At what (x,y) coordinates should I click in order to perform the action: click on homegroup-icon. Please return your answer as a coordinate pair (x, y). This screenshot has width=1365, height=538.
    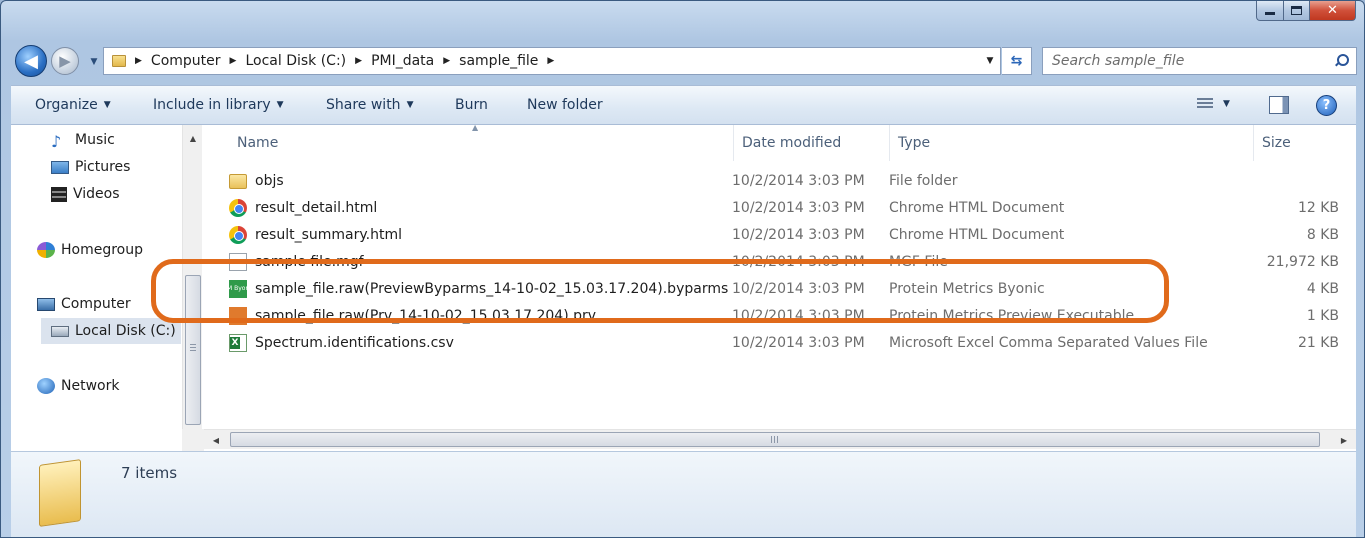
    Looking at the image, I should click on (46, 250).